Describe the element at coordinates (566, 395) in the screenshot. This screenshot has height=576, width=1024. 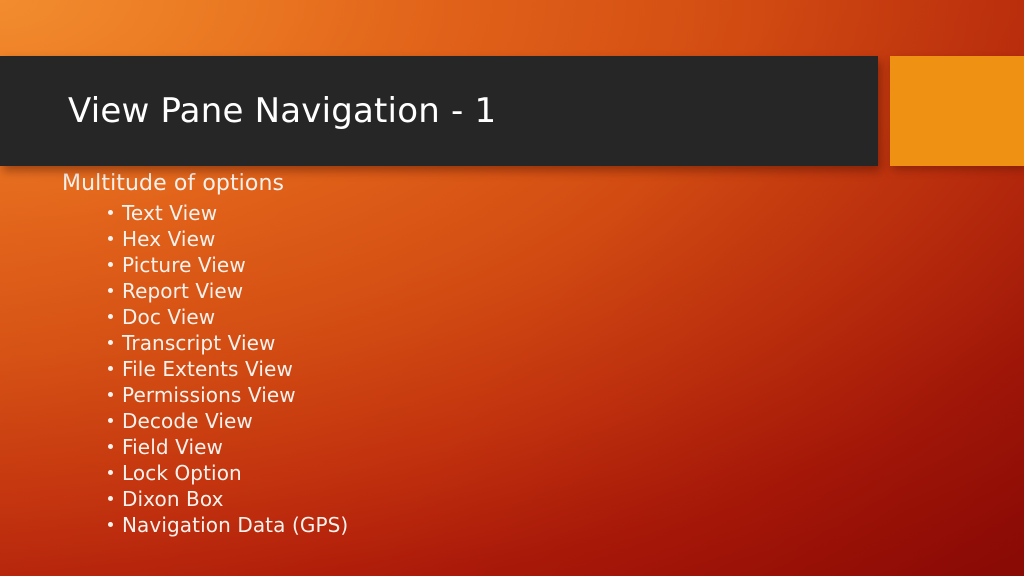
I see `list-item: Permissions View` at that location.